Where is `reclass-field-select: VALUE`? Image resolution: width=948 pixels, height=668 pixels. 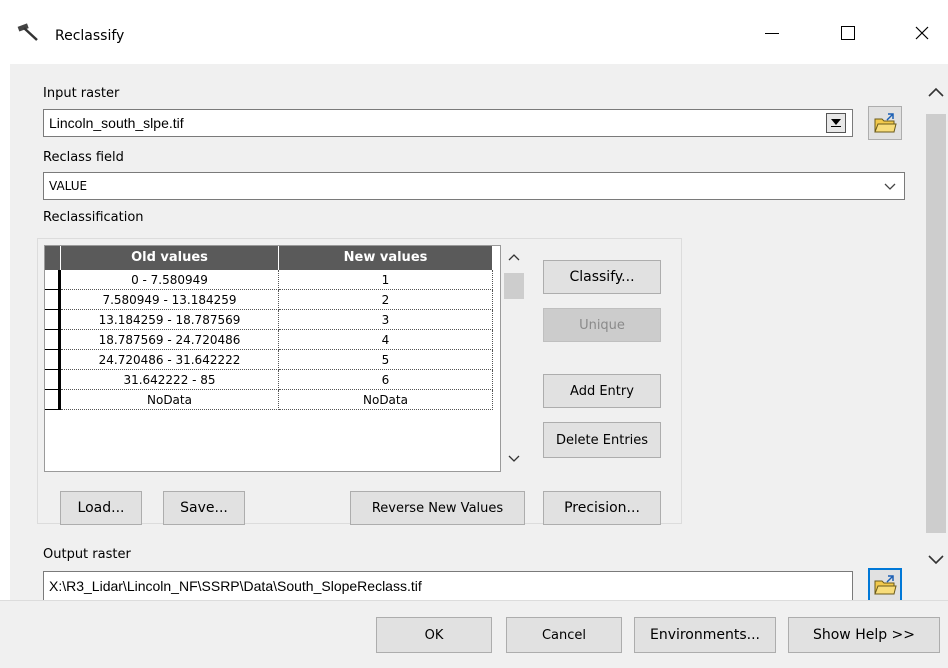
reclass-field-select: VALUE is located at coordinates (474, 186).